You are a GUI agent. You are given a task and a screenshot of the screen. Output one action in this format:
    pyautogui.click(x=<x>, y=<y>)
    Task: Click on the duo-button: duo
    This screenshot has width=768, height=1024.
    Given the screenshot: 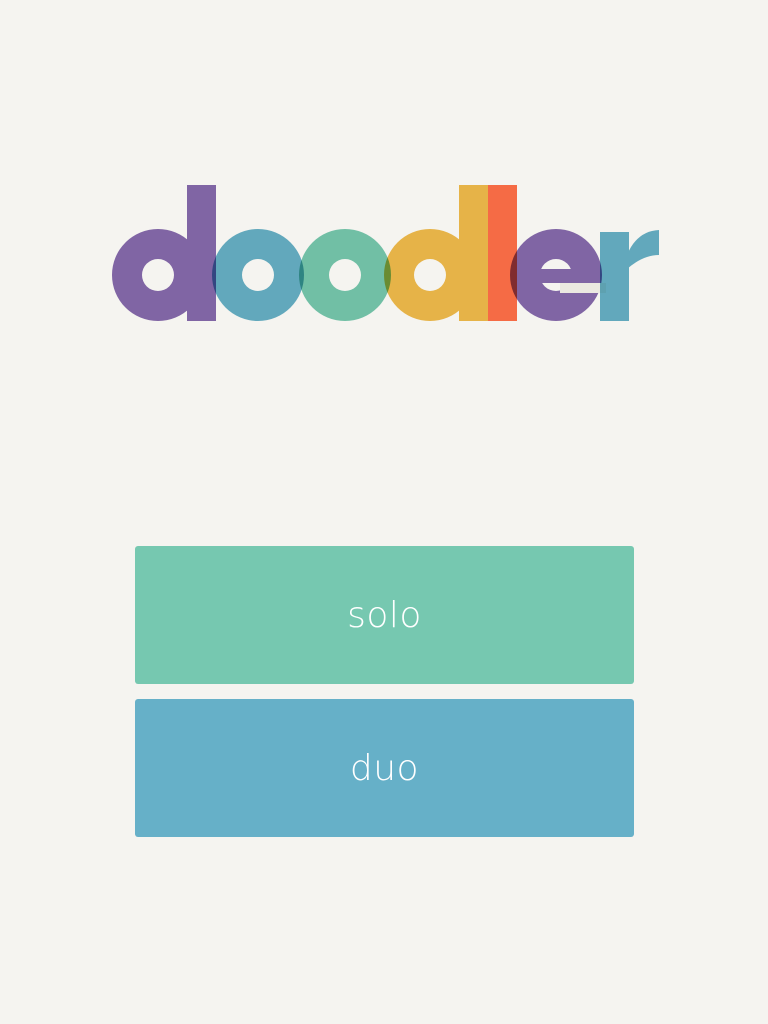 What is the action you would take?
    pyautogui.click(x=384, y=768)
    